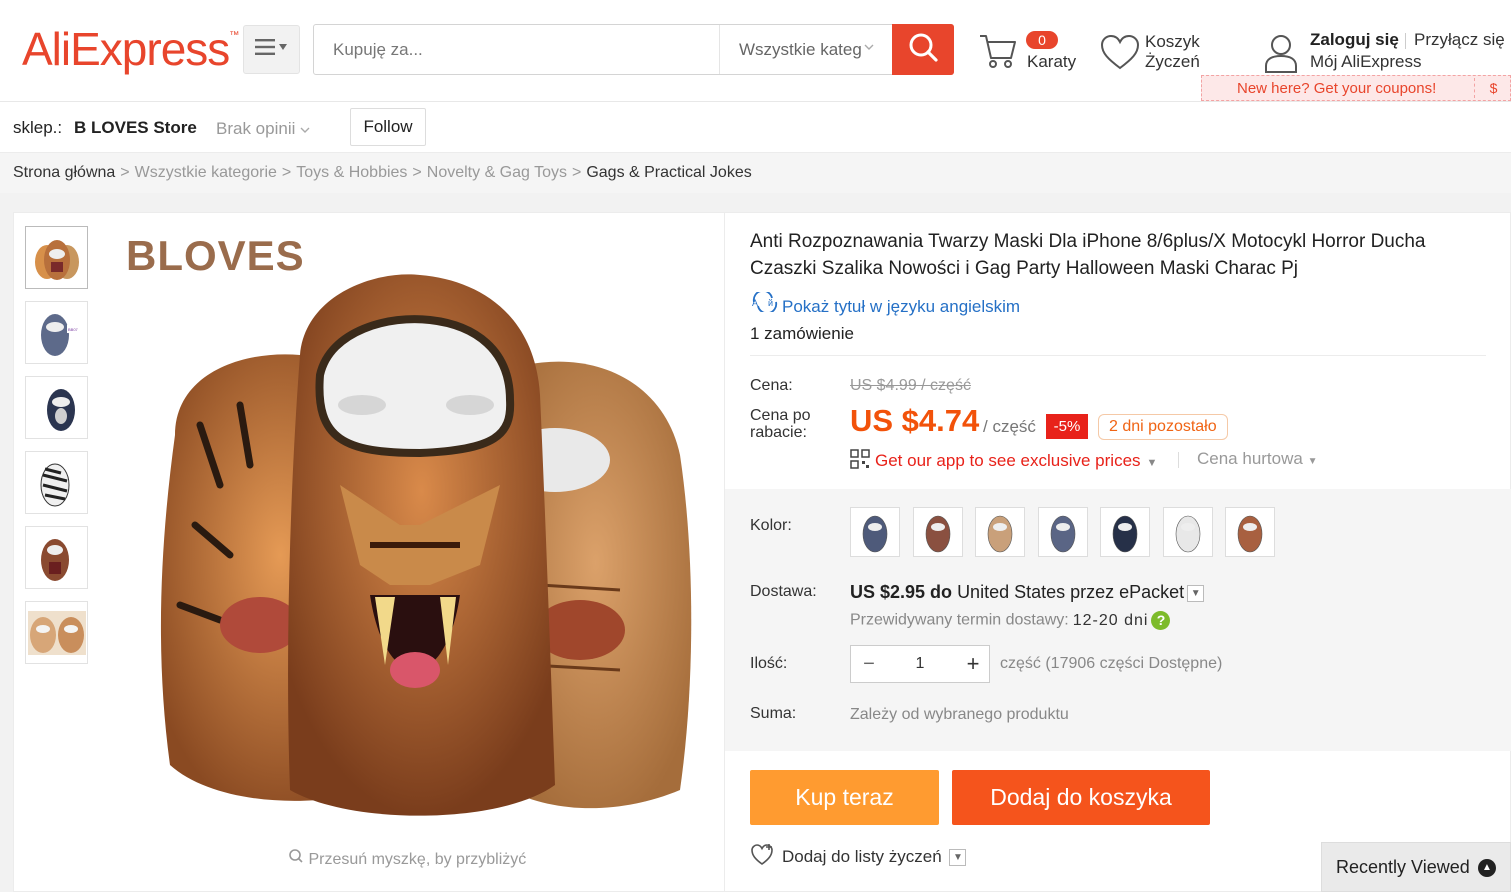 This screenshot has height=892, width=1511. Describe the element at coordinates (271, 49) in the screenshot. I see `category-menu-button` at that location.